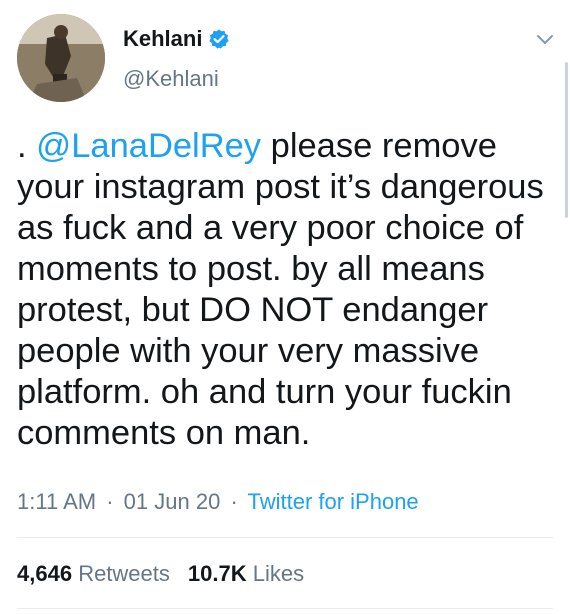 This screenshot has width=570, height=614. Describe the element at coordinates (332, 501) in the screenshot. I see `tweet-source-link: Twitter for iPhone` at that location.